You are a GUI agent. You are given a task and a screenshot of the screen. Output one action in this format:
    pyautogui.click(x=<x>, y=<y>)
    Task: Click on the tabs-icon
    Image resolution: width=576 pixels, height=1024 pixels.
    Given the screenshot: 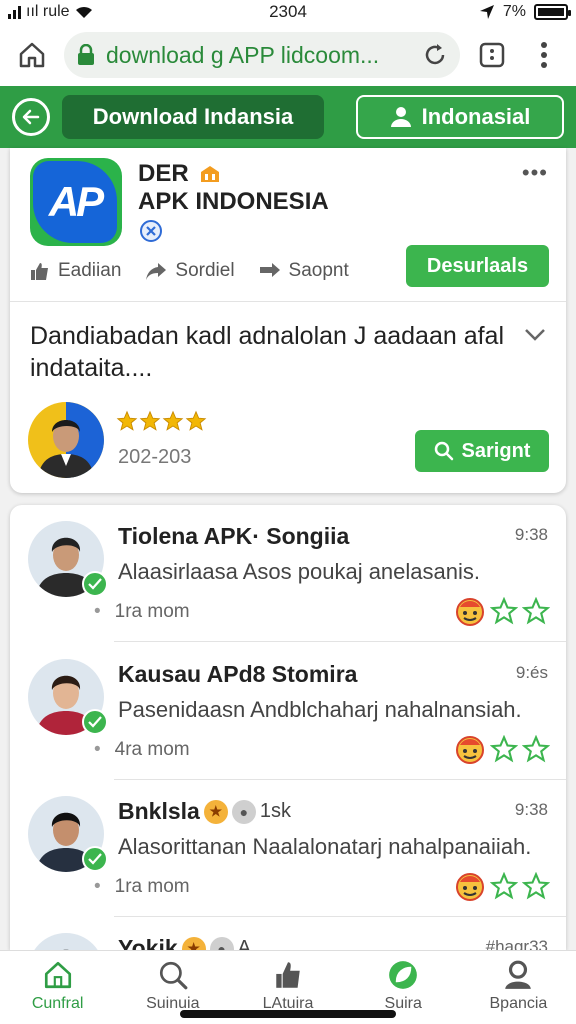 What is the action you would take?
    pyautogui.click(x=492, y=55)
    